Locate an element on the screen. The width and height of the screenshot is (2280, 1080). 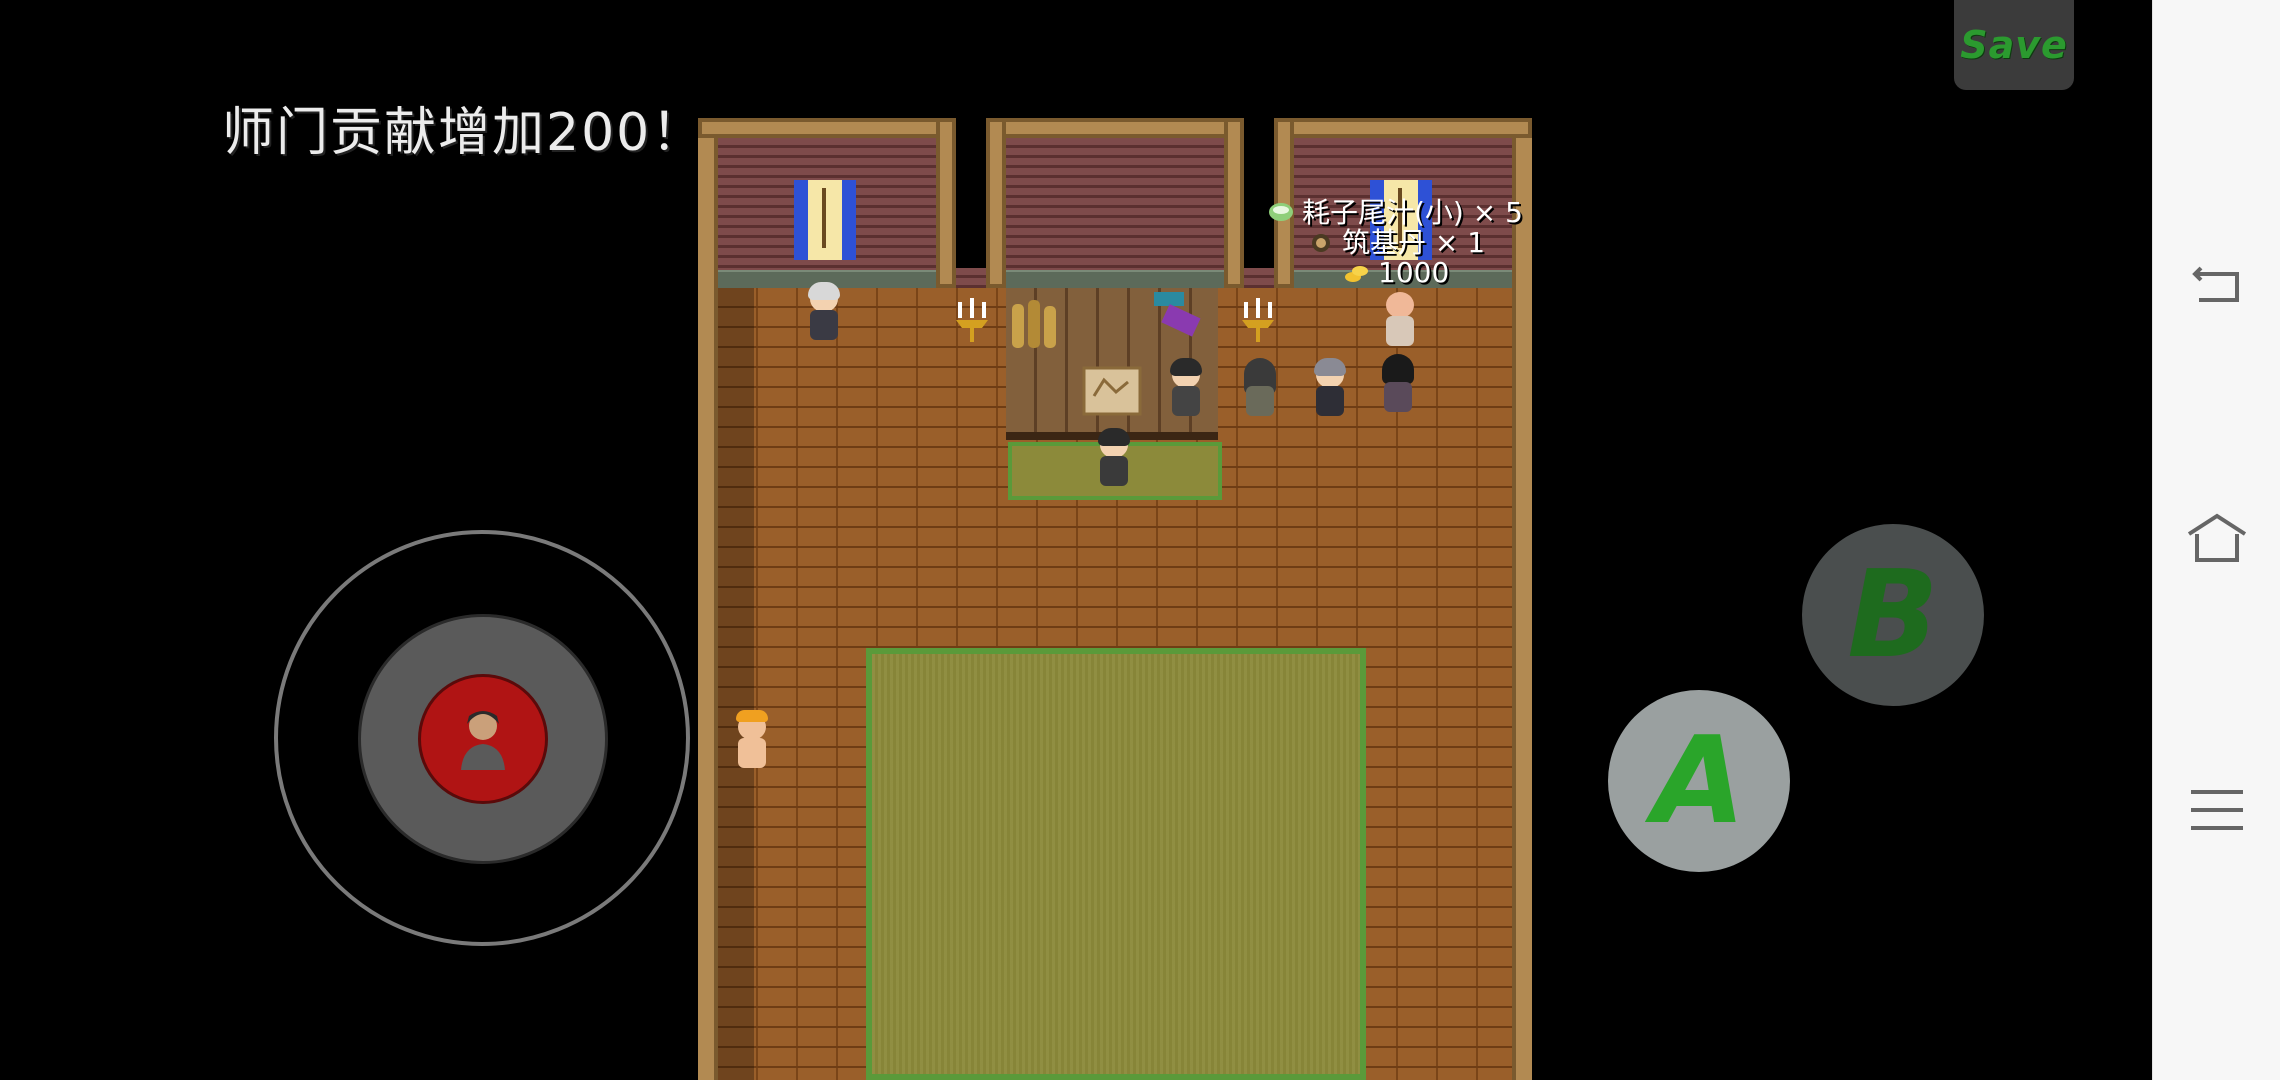
floor-shadow is located at coordinates (736, 684).